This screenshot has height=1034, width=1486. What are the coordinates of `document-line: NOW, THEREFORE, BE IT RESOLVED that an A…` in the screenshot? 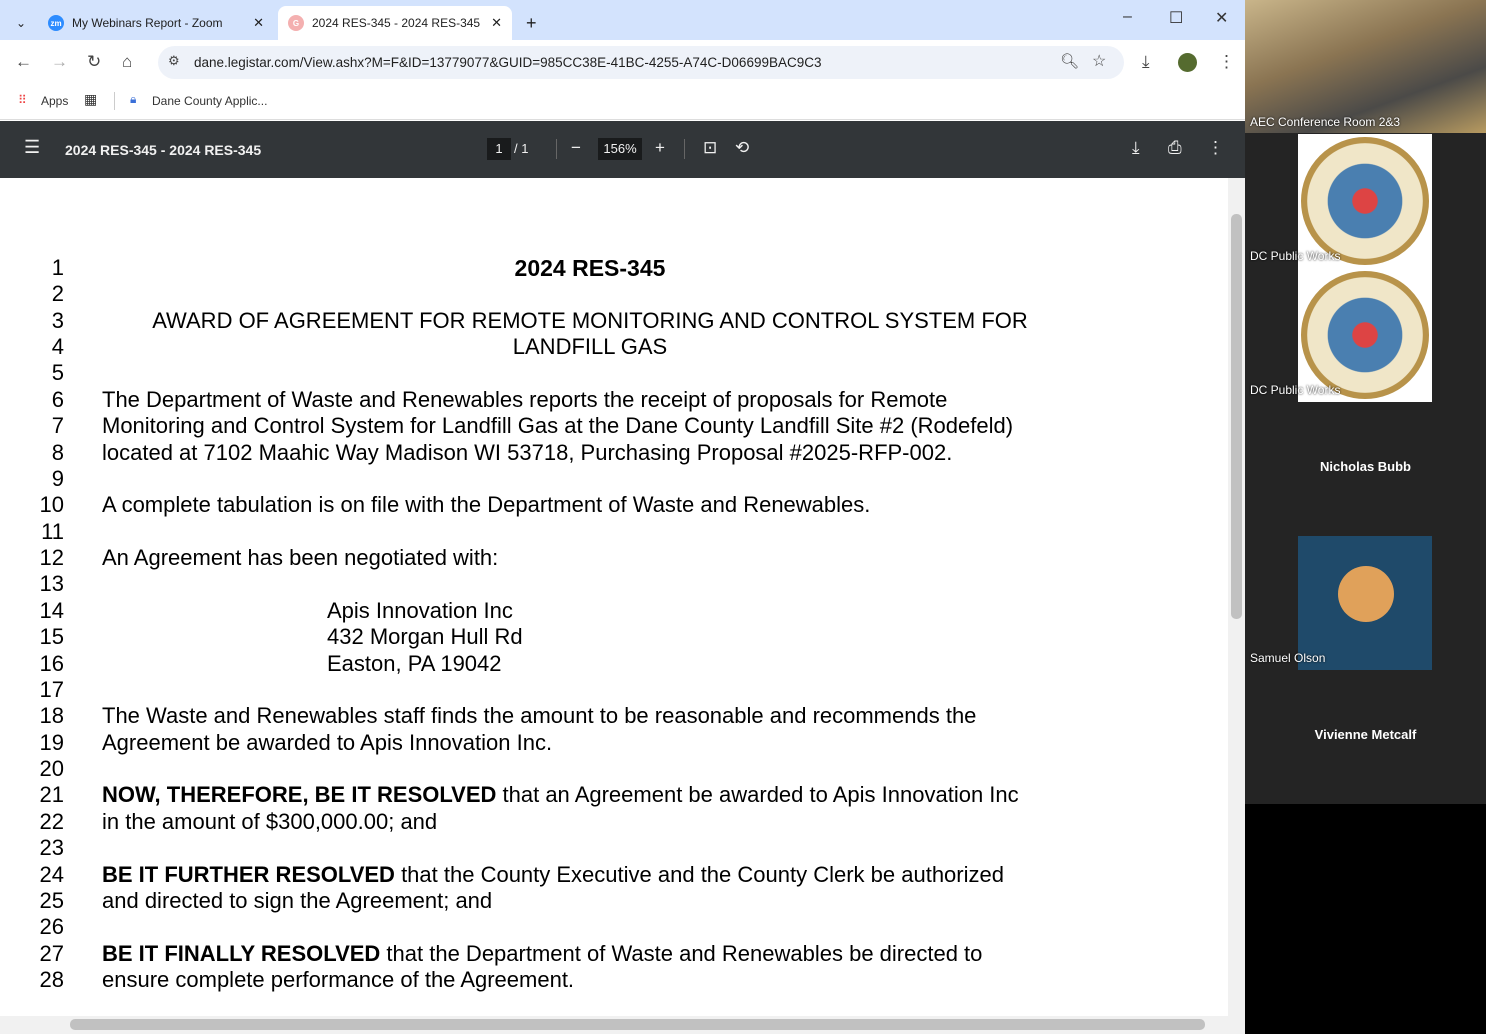 It's located at (560, 795).